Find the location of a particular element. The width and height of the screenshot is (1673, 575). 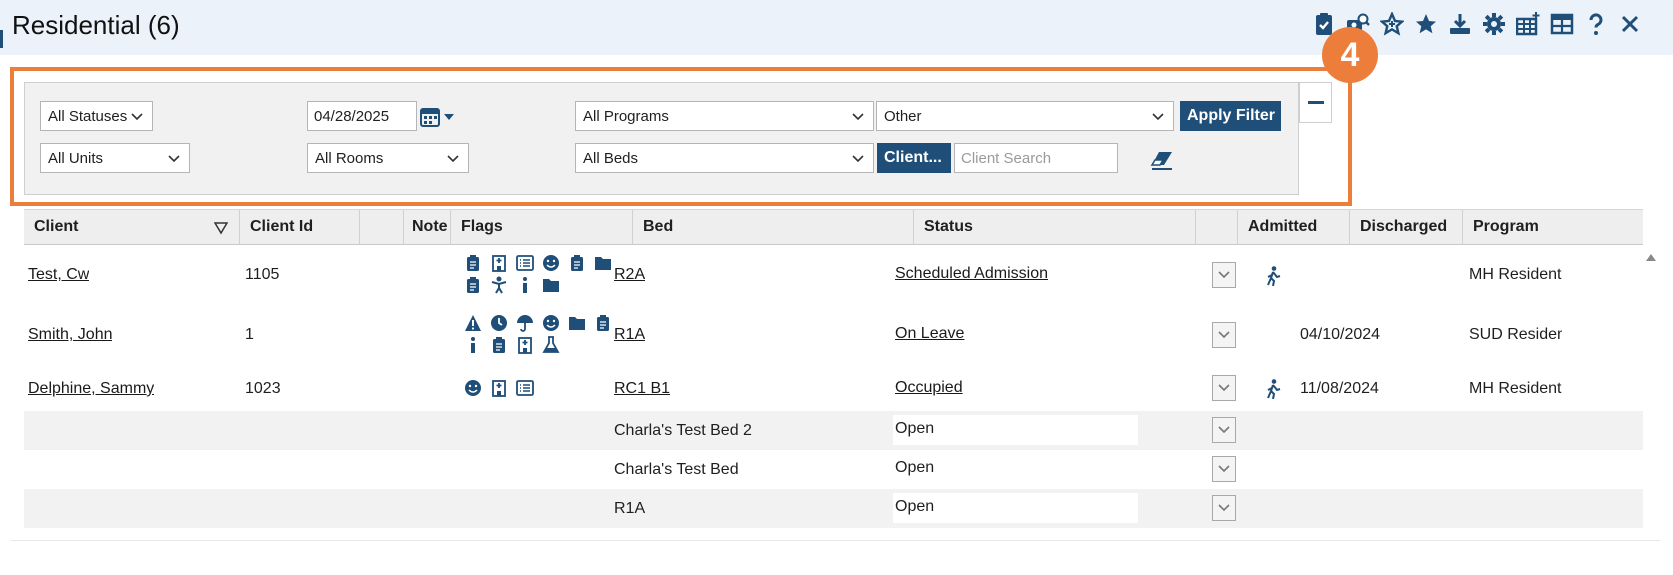

column-header-admitted: Admitted is located at coordinates (1294, 227).